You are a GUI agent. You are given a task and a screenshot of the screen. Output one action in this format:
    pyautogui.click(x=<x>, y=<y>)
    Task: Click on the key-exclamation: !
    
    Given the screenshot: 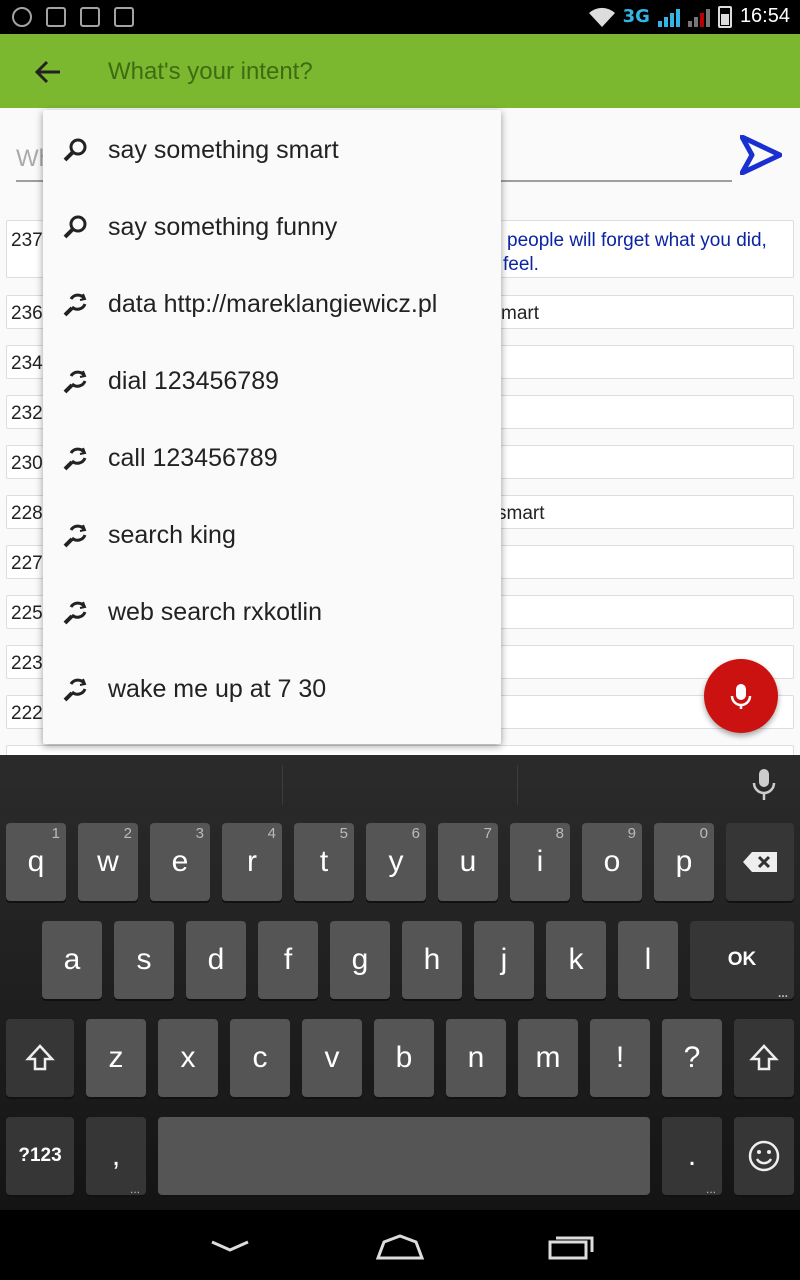 What is the action you would take?
    pyautogui.click(x=620, y=1058)
    